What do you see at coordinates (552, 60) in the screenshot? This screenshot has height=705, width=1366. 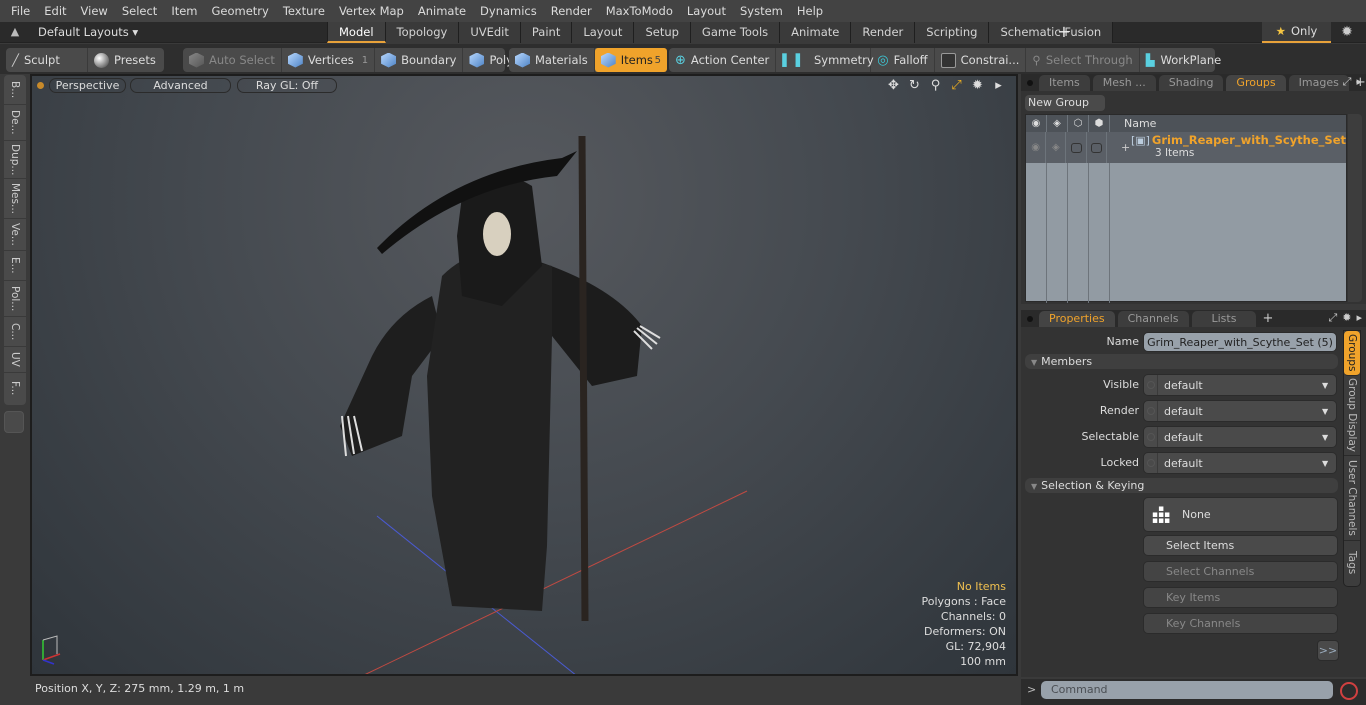 I see `materials-button: Materials` at bounding box center [552, 60].